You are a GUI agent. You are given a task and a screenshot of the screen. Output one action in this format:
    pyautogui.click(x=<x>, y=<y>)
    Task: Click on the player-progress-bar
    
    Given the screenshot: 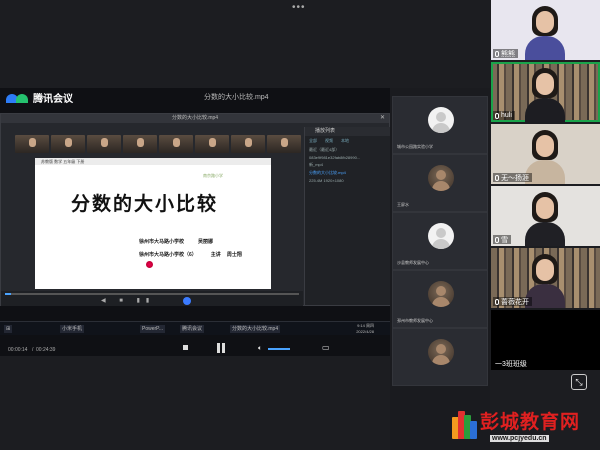 What is the action you would take?
    pyautogui.click(x=152, y=294)
    